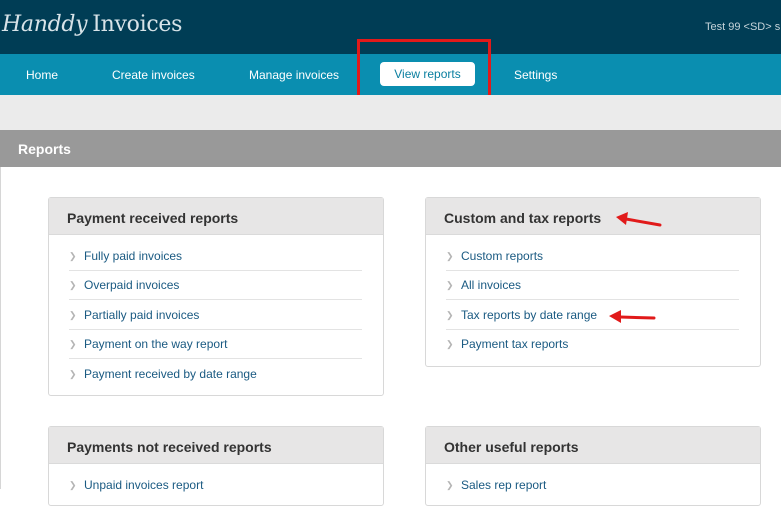  What do you see at coordinates (215, 315) in the screenshot?
I see `link-partially-paid-invoices: ❯ Partially paid invoices` at bounding box center [215, 315].